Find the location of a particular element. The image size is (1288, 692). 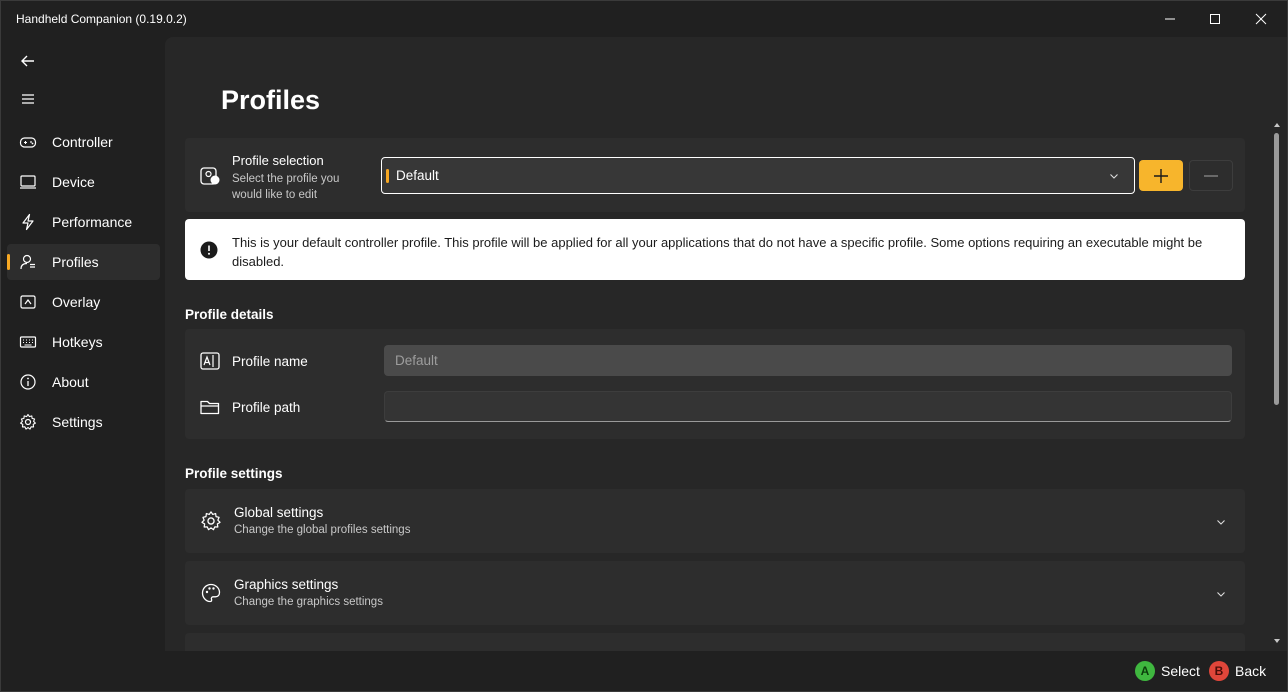

profile-name-label: Profile name is located at coordinates (270, 361).